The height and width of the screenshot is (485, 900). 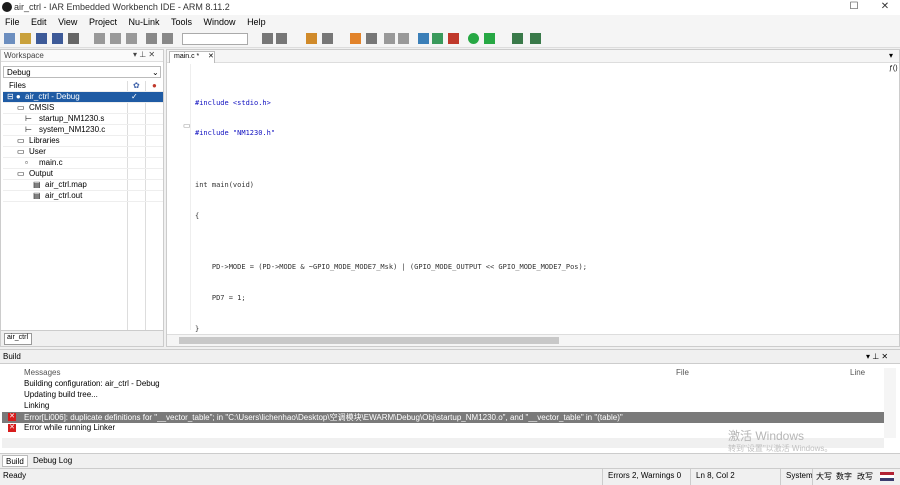 What do you see at coordinates (73, 38) in the screenshot?
I see `print-icon` at bounding box center [73, 38].